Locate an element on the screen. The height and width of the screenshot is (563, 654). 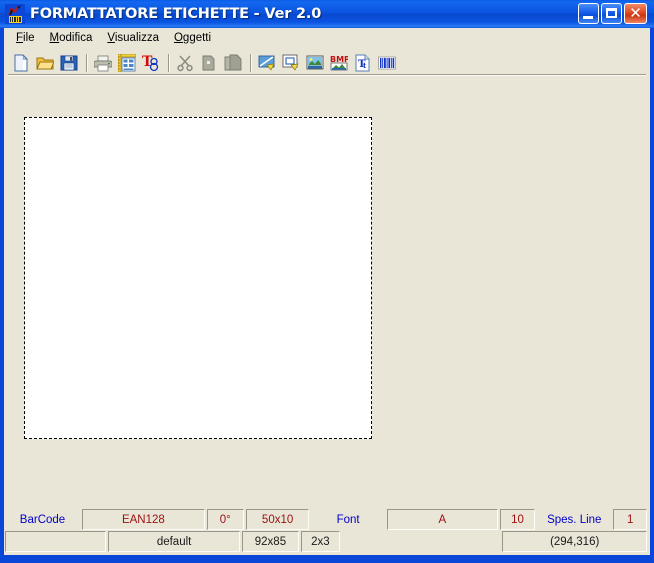
maximize-button is located at coordinates (611, 13).